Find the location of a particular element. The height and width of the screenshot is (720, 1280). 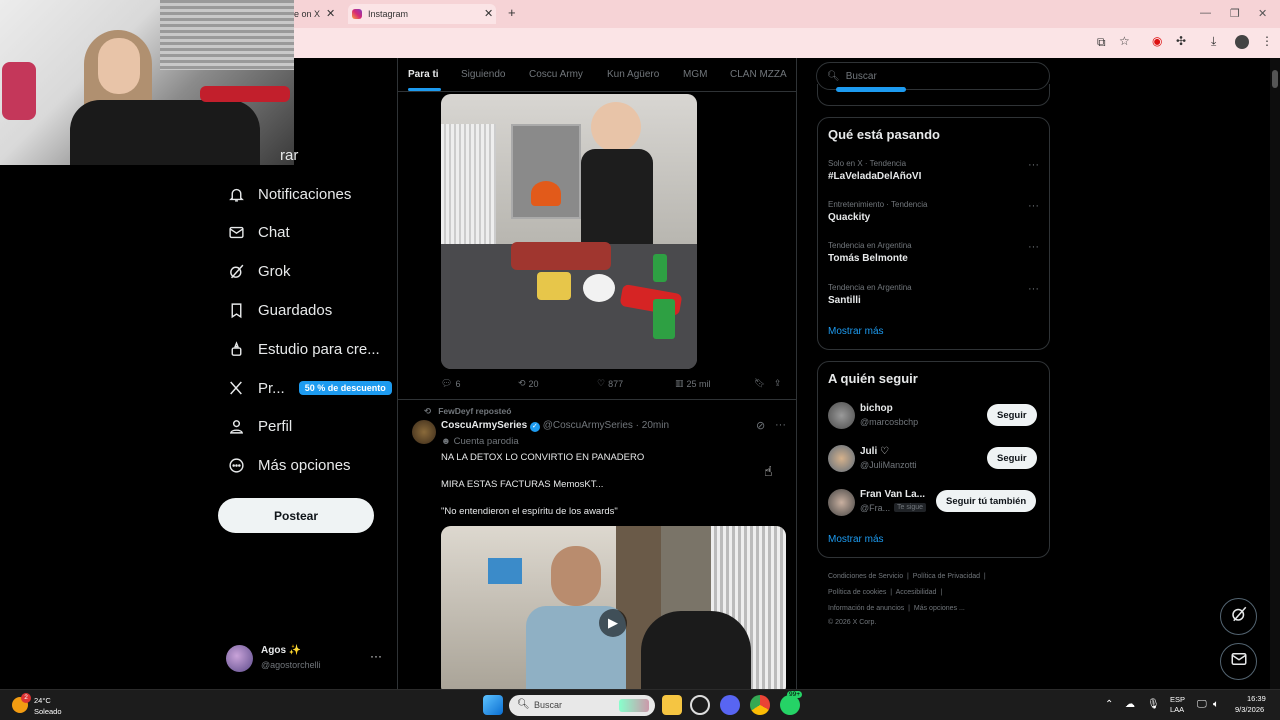

new-tab-icon: + is located at coordinates (512, 12).